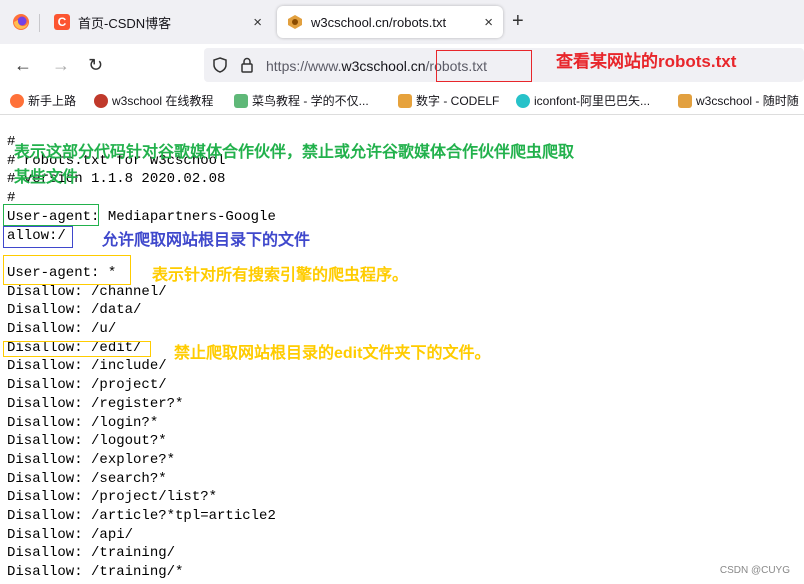 The width and height of the screenshot is (804, 584). Describe the element at coordinates (754, 570) in the screenshot. I see `watermark: CSDN @CUYG` at that location.